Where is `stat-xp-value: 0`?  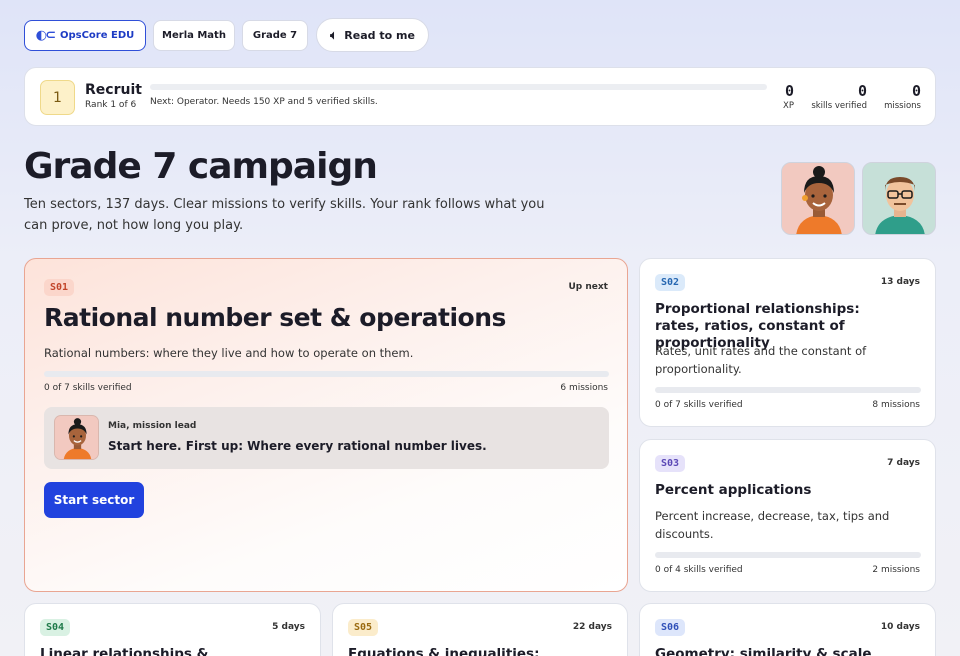 stat-xp-value: 0 is located at coordinates (789, 91).